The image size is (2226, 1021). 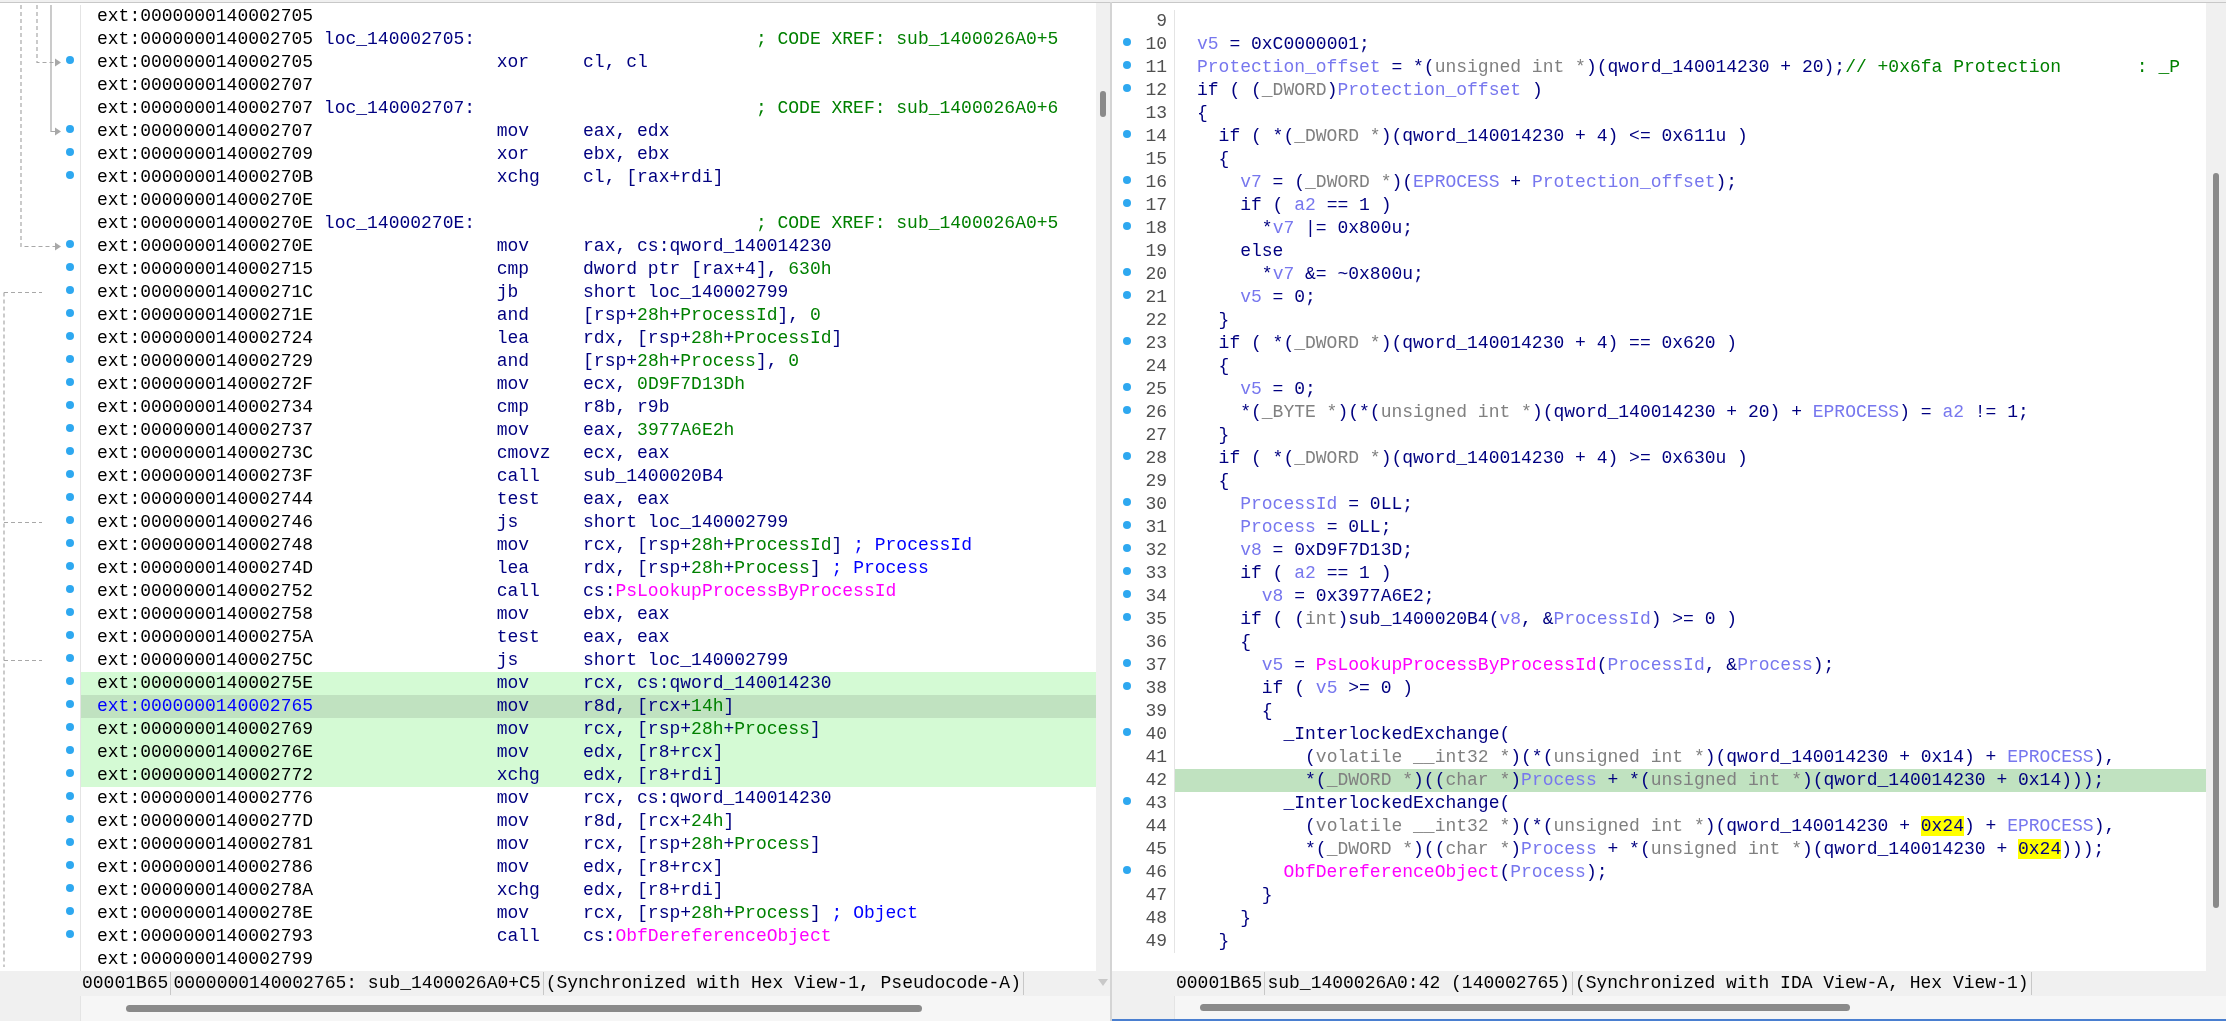 I want to click on line-number: 48, so click(x=1156, y=918).